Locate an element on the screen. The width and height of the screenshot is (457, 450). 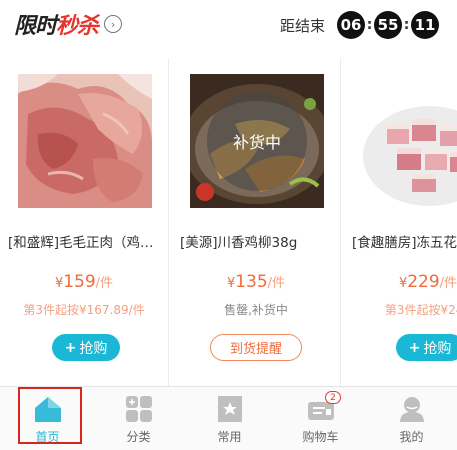
countdown-seconds: 11 is located at coordinates (425, 25).